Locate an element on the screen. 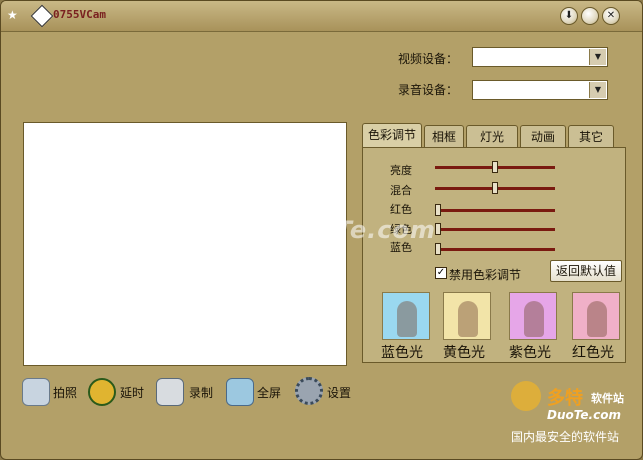 This screenshot has width=643, height=460. fullscreen-label: 全屏 is located at coordinates (269, 392).